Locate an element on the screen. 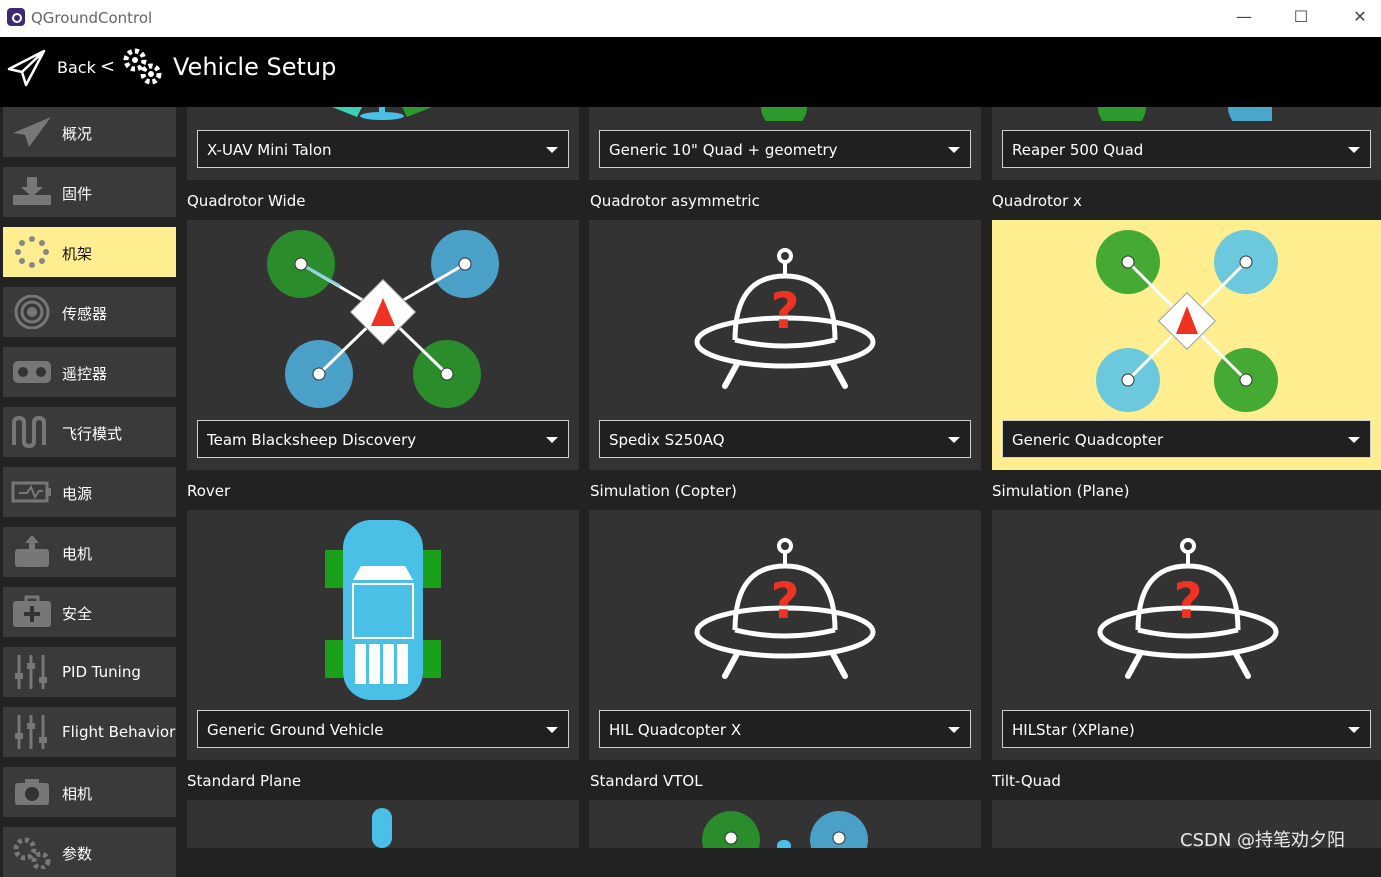  airframe-select: HIL Quadcopter X is located at coordinates (785, 729).